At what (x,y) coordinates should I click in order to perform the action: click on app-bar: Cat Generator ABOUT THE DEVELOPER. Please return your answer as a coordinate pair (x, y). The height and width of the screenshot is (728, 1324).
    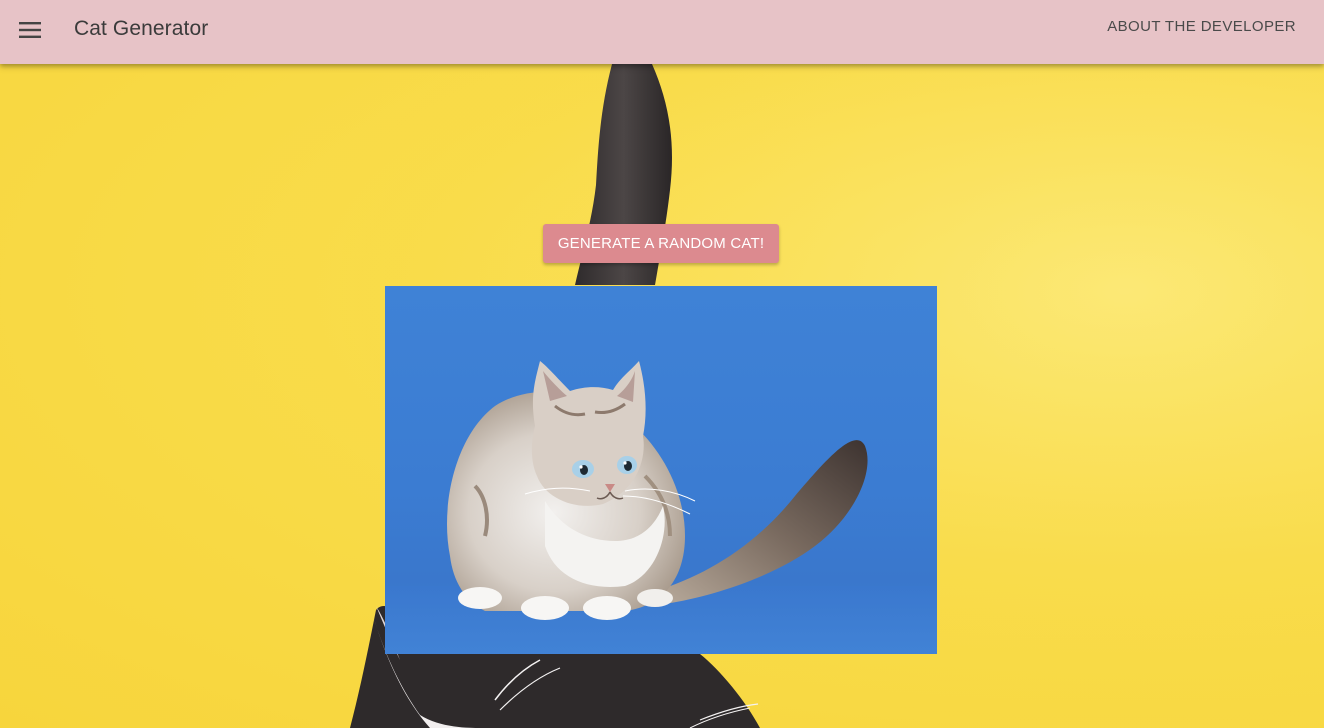
    Looking at the image, I should click on (662, 32).